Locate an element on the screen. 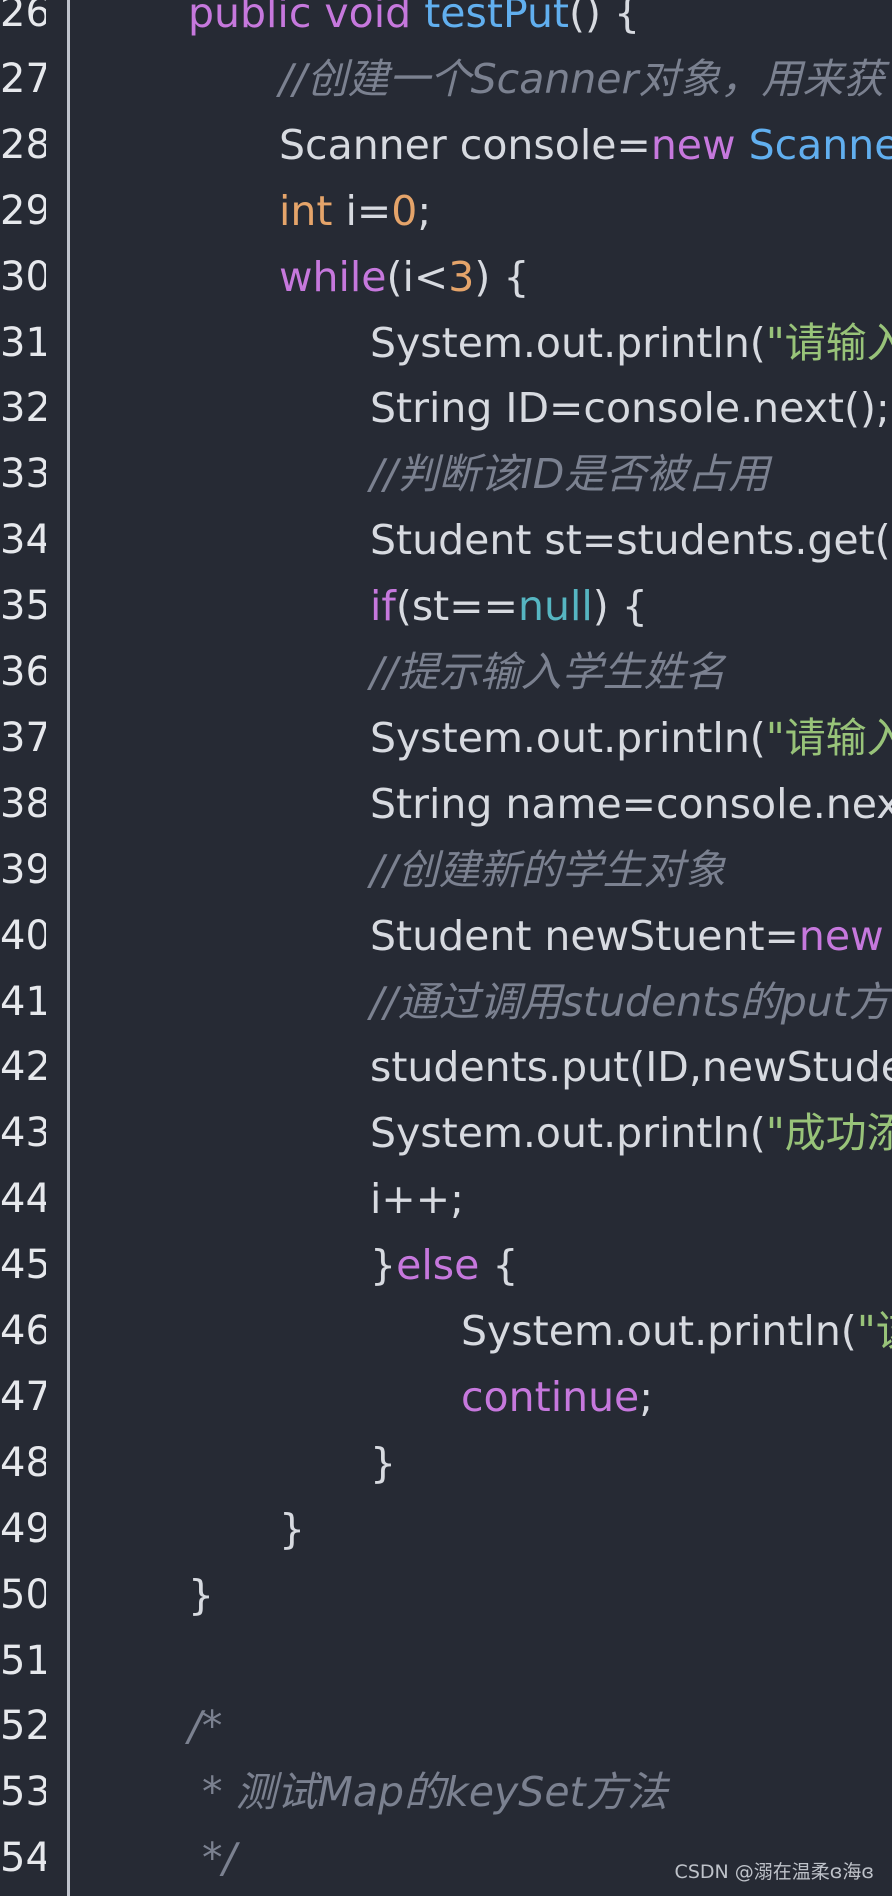  code-text: //通过调用students的put方 is located at coordinates (630, 1002).